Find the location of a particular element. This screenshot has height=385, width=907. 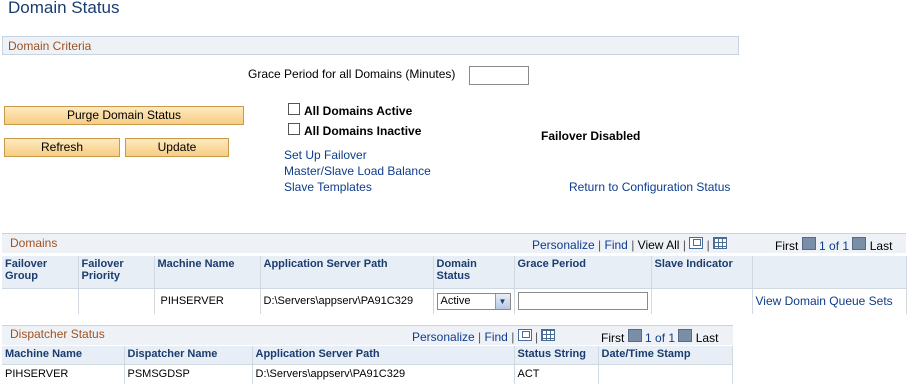

domains-pager: First 1 of 1 Last is located at coordinates (833, 245).